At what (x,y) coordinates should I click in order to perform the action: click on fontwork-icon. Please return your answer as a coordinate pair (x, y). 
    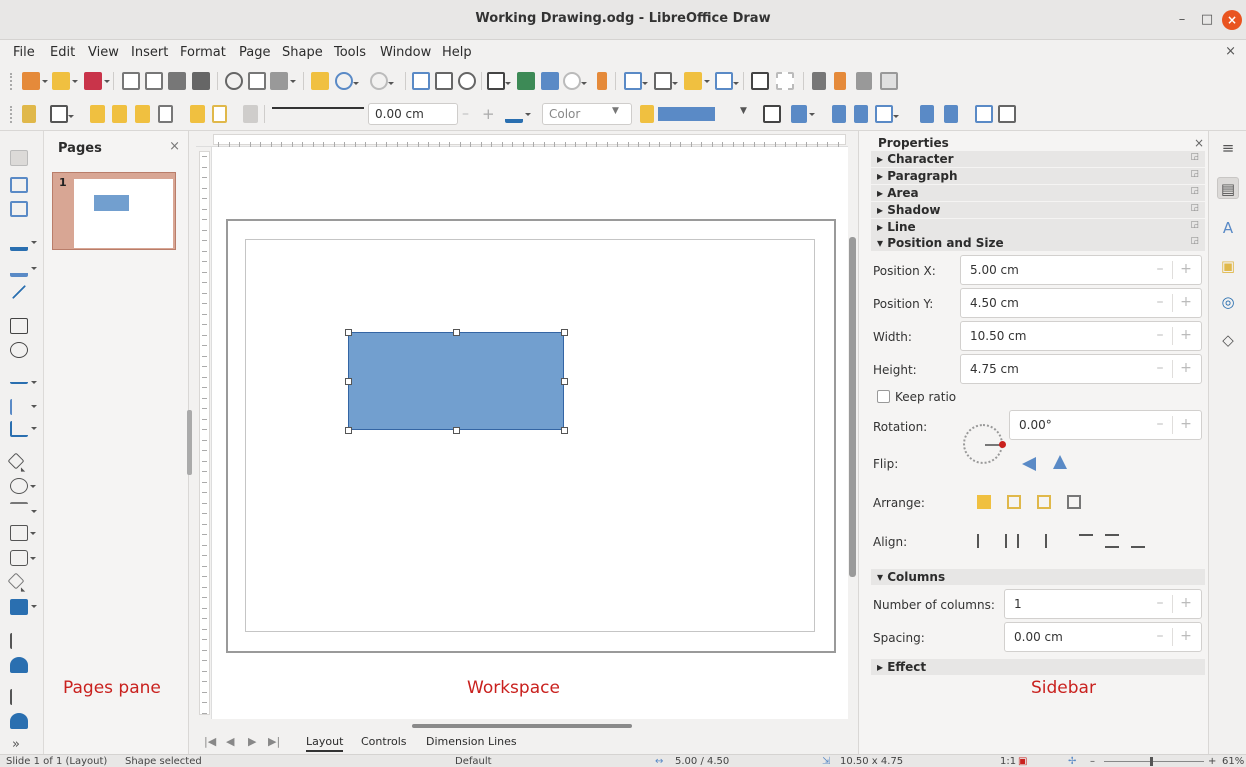
    Looking at the image, I should click on (602, 81).